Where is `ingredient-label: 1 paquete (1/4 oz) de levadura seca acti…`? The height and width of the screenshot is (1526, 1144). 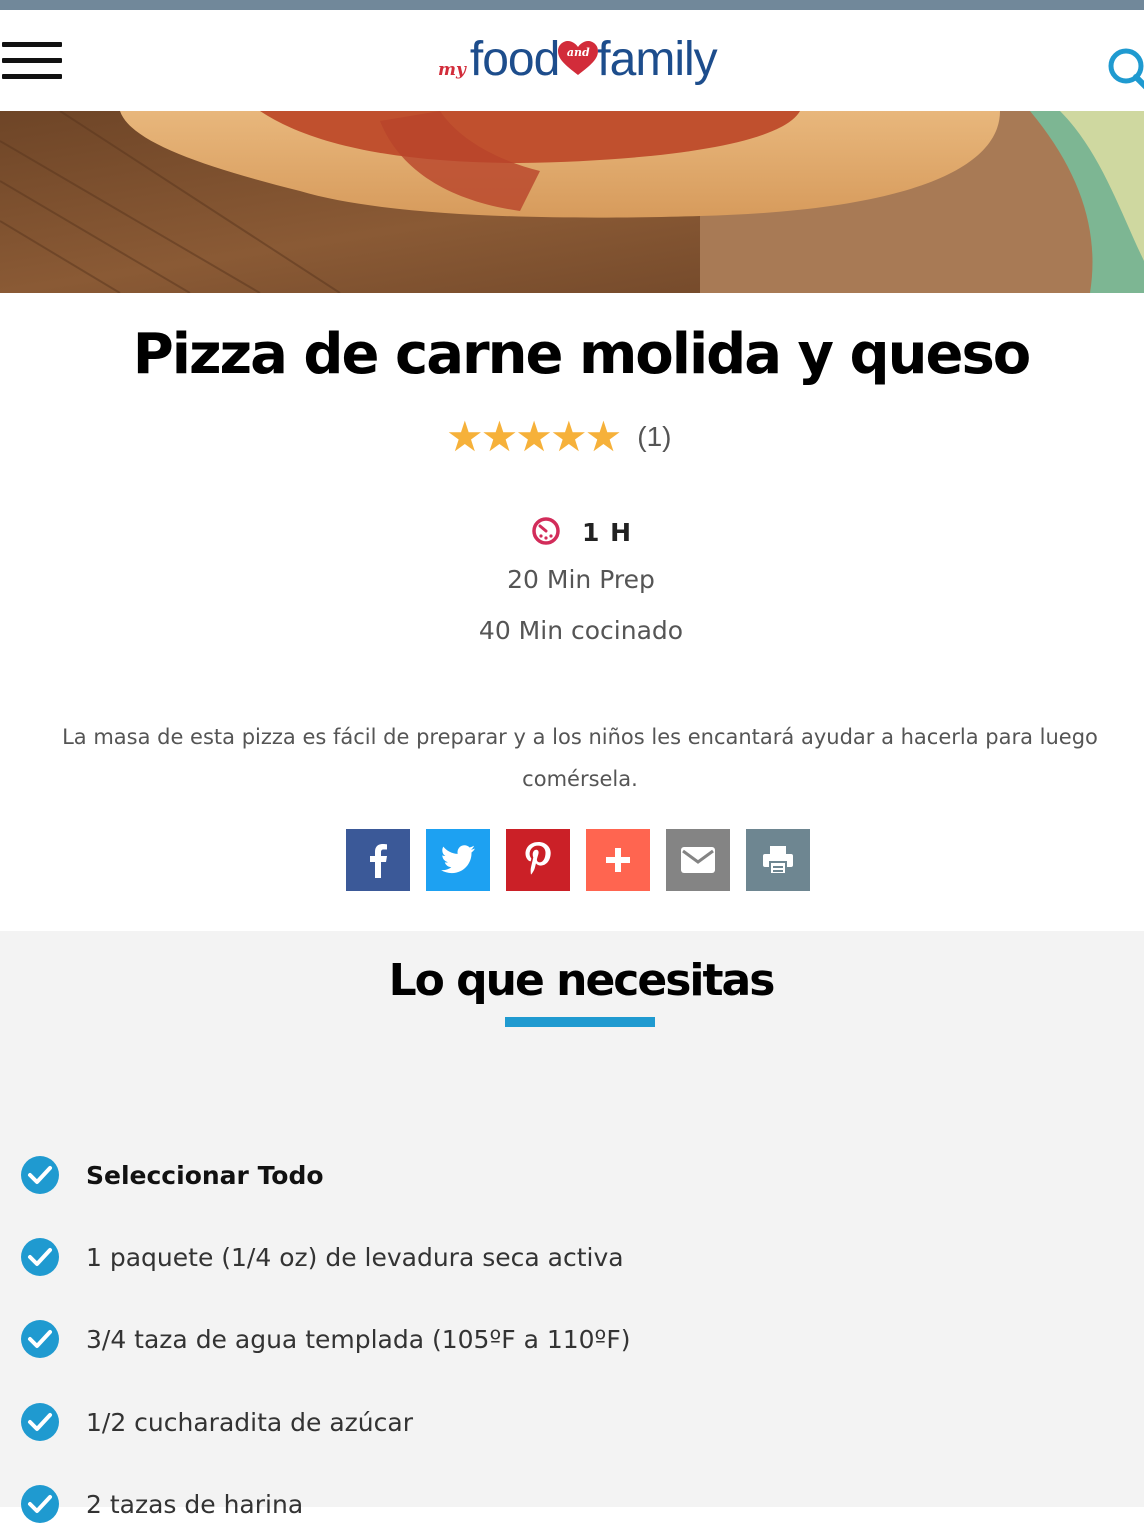 ingredient-label: 1 paquete (1/4 oz) de levadura seca acti… is located at coordinates (355, 1257).